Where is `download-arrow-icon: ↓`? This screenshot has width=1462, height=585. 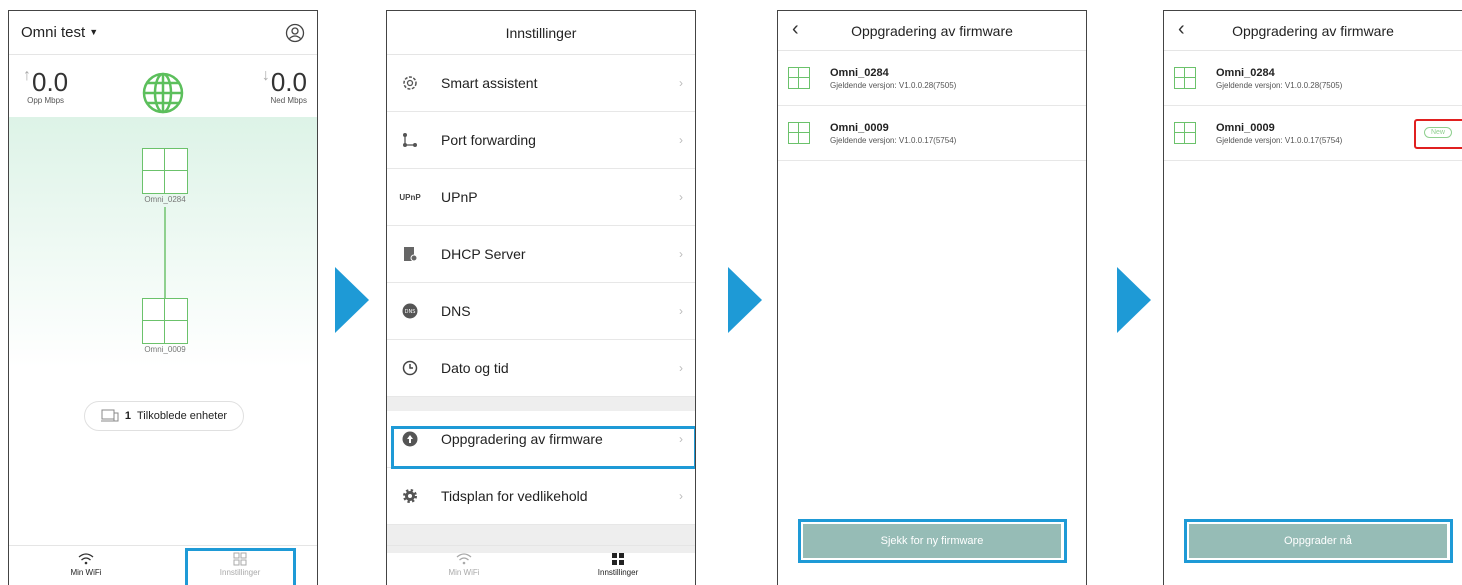
download-arrow-icon: ↓ is located at coordinates (265, 75).